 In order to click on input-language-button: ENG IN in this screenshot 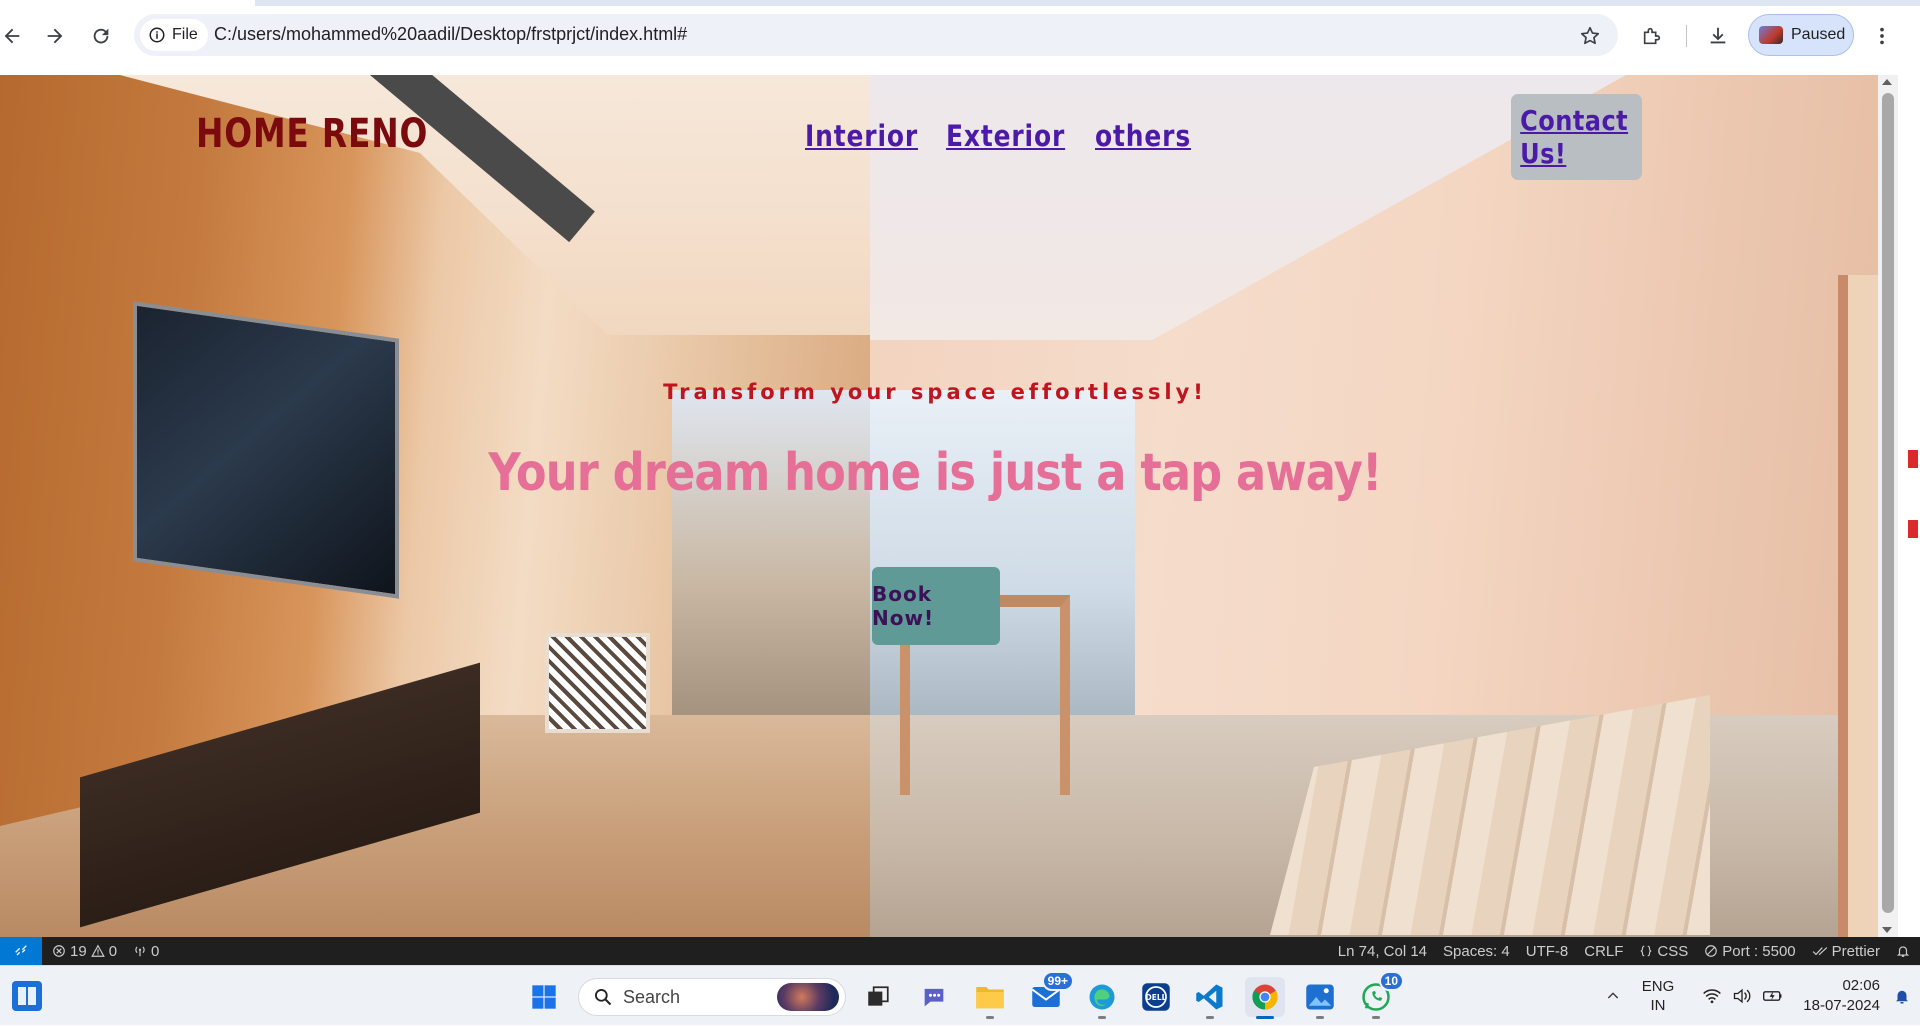, I will do `click(1658, 996)`.